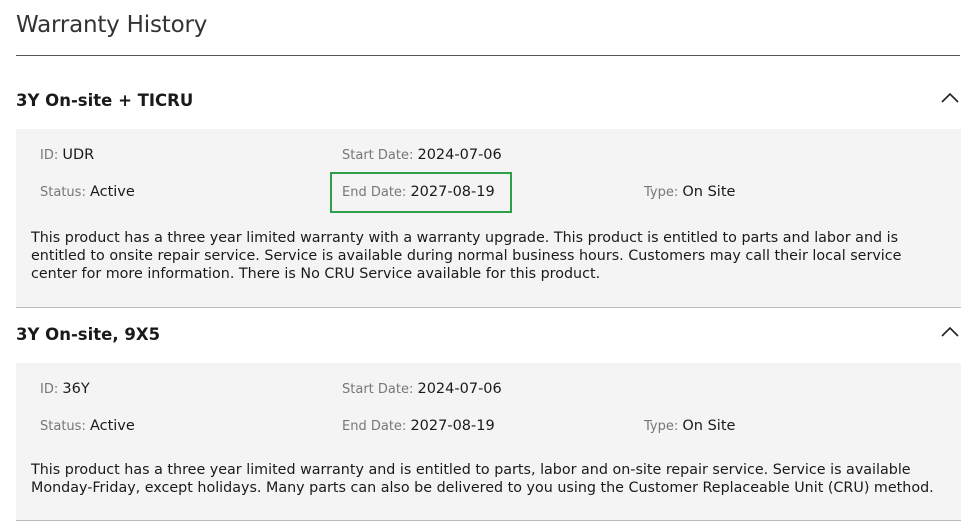 The height and width of the screenshot is (529, 978). I want to click on id-field: ID: UDR, so click(67, 155).